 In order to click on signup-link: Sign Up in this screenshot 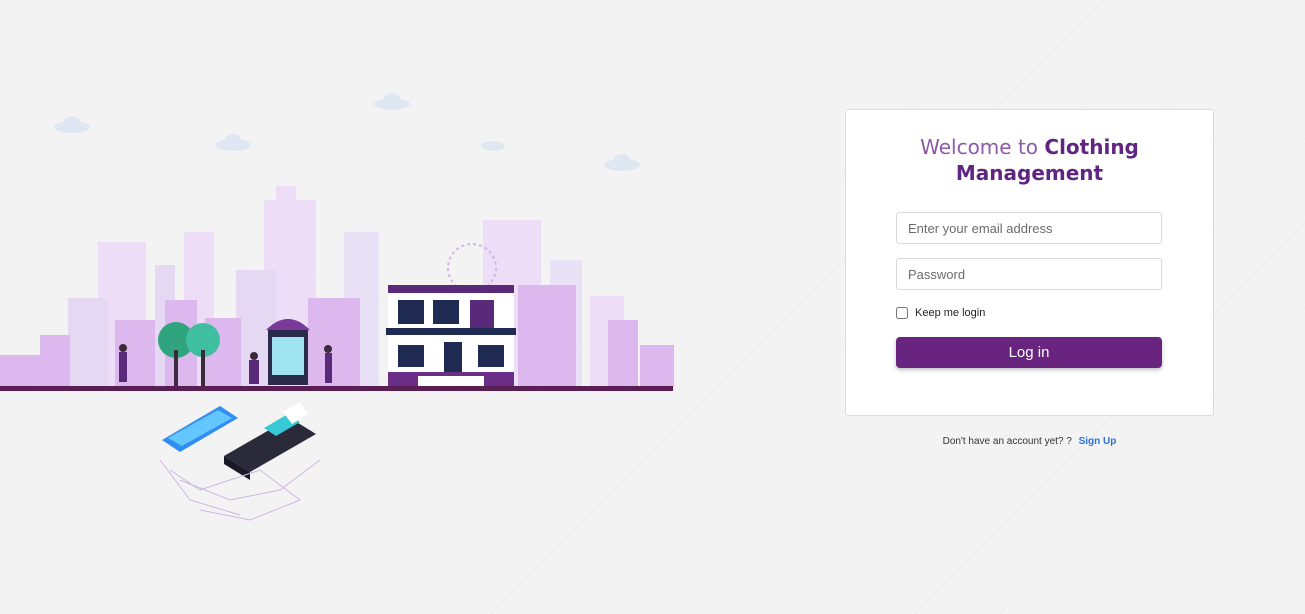, I will do `click(1098, 441)`.